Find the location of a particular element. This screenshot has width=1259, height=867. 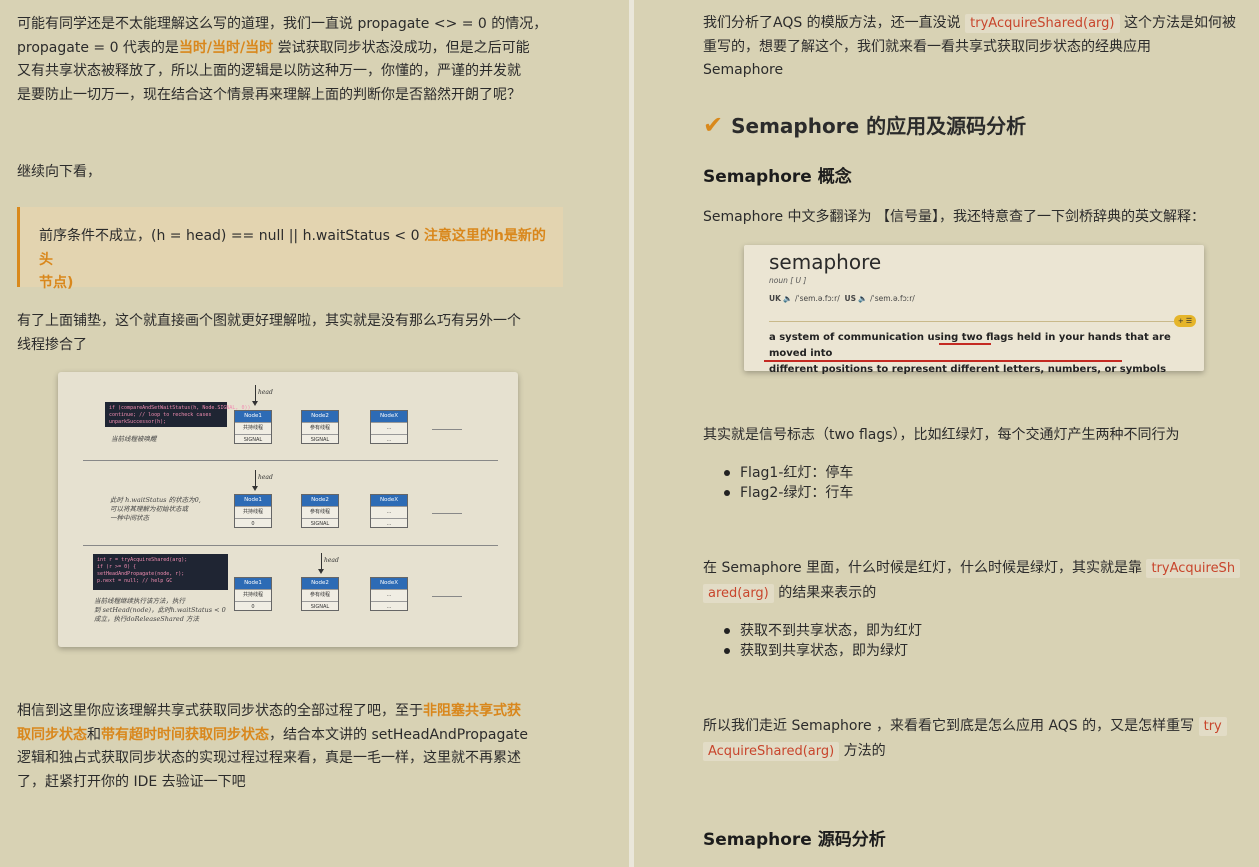

row3-node2: Node2 参有线程 SIGNAL is located at coordinates (320, 594).